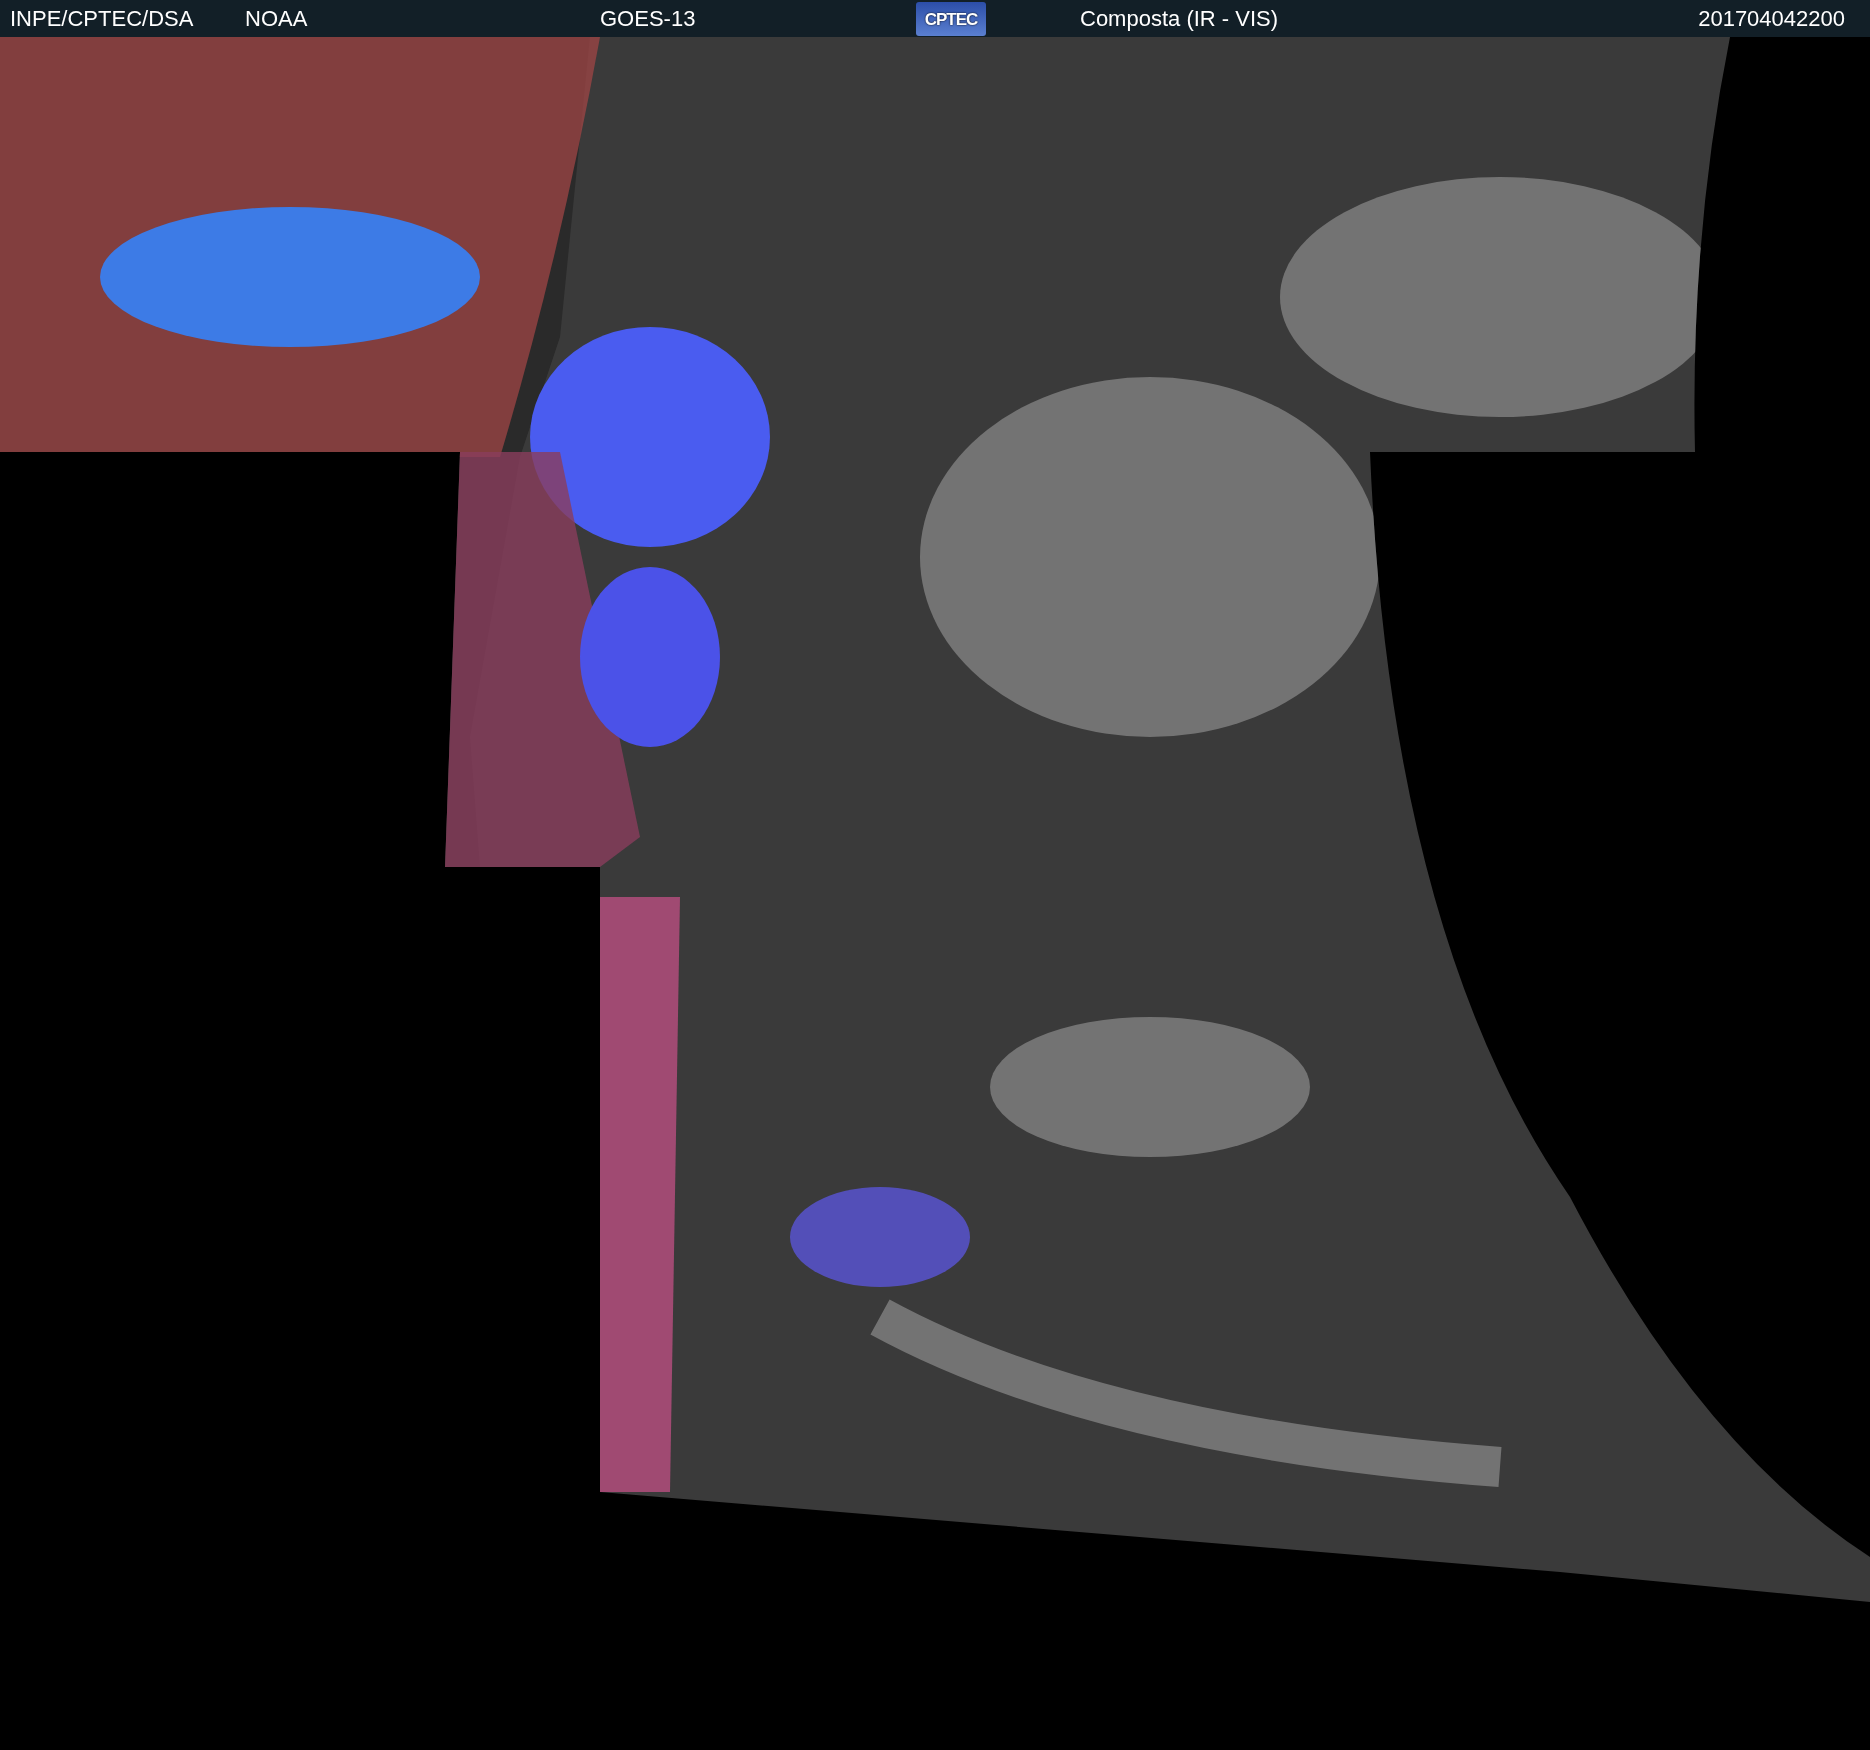 The height and width of the screenshot is (1750, 1870). I want to click on logo: CPTEC, so click(951, 19).